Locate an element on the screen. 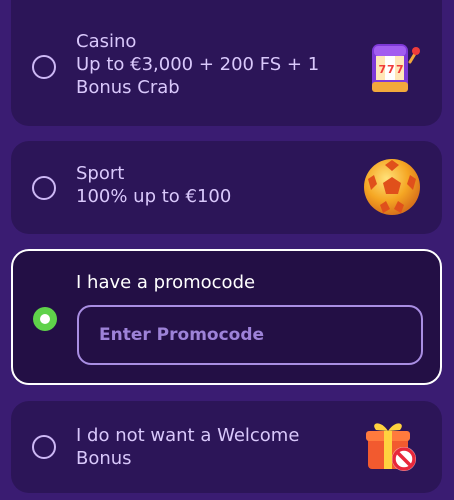 The width and height of the screenshot is (454, 500). radio-sport is located at coordinates (44, 188).